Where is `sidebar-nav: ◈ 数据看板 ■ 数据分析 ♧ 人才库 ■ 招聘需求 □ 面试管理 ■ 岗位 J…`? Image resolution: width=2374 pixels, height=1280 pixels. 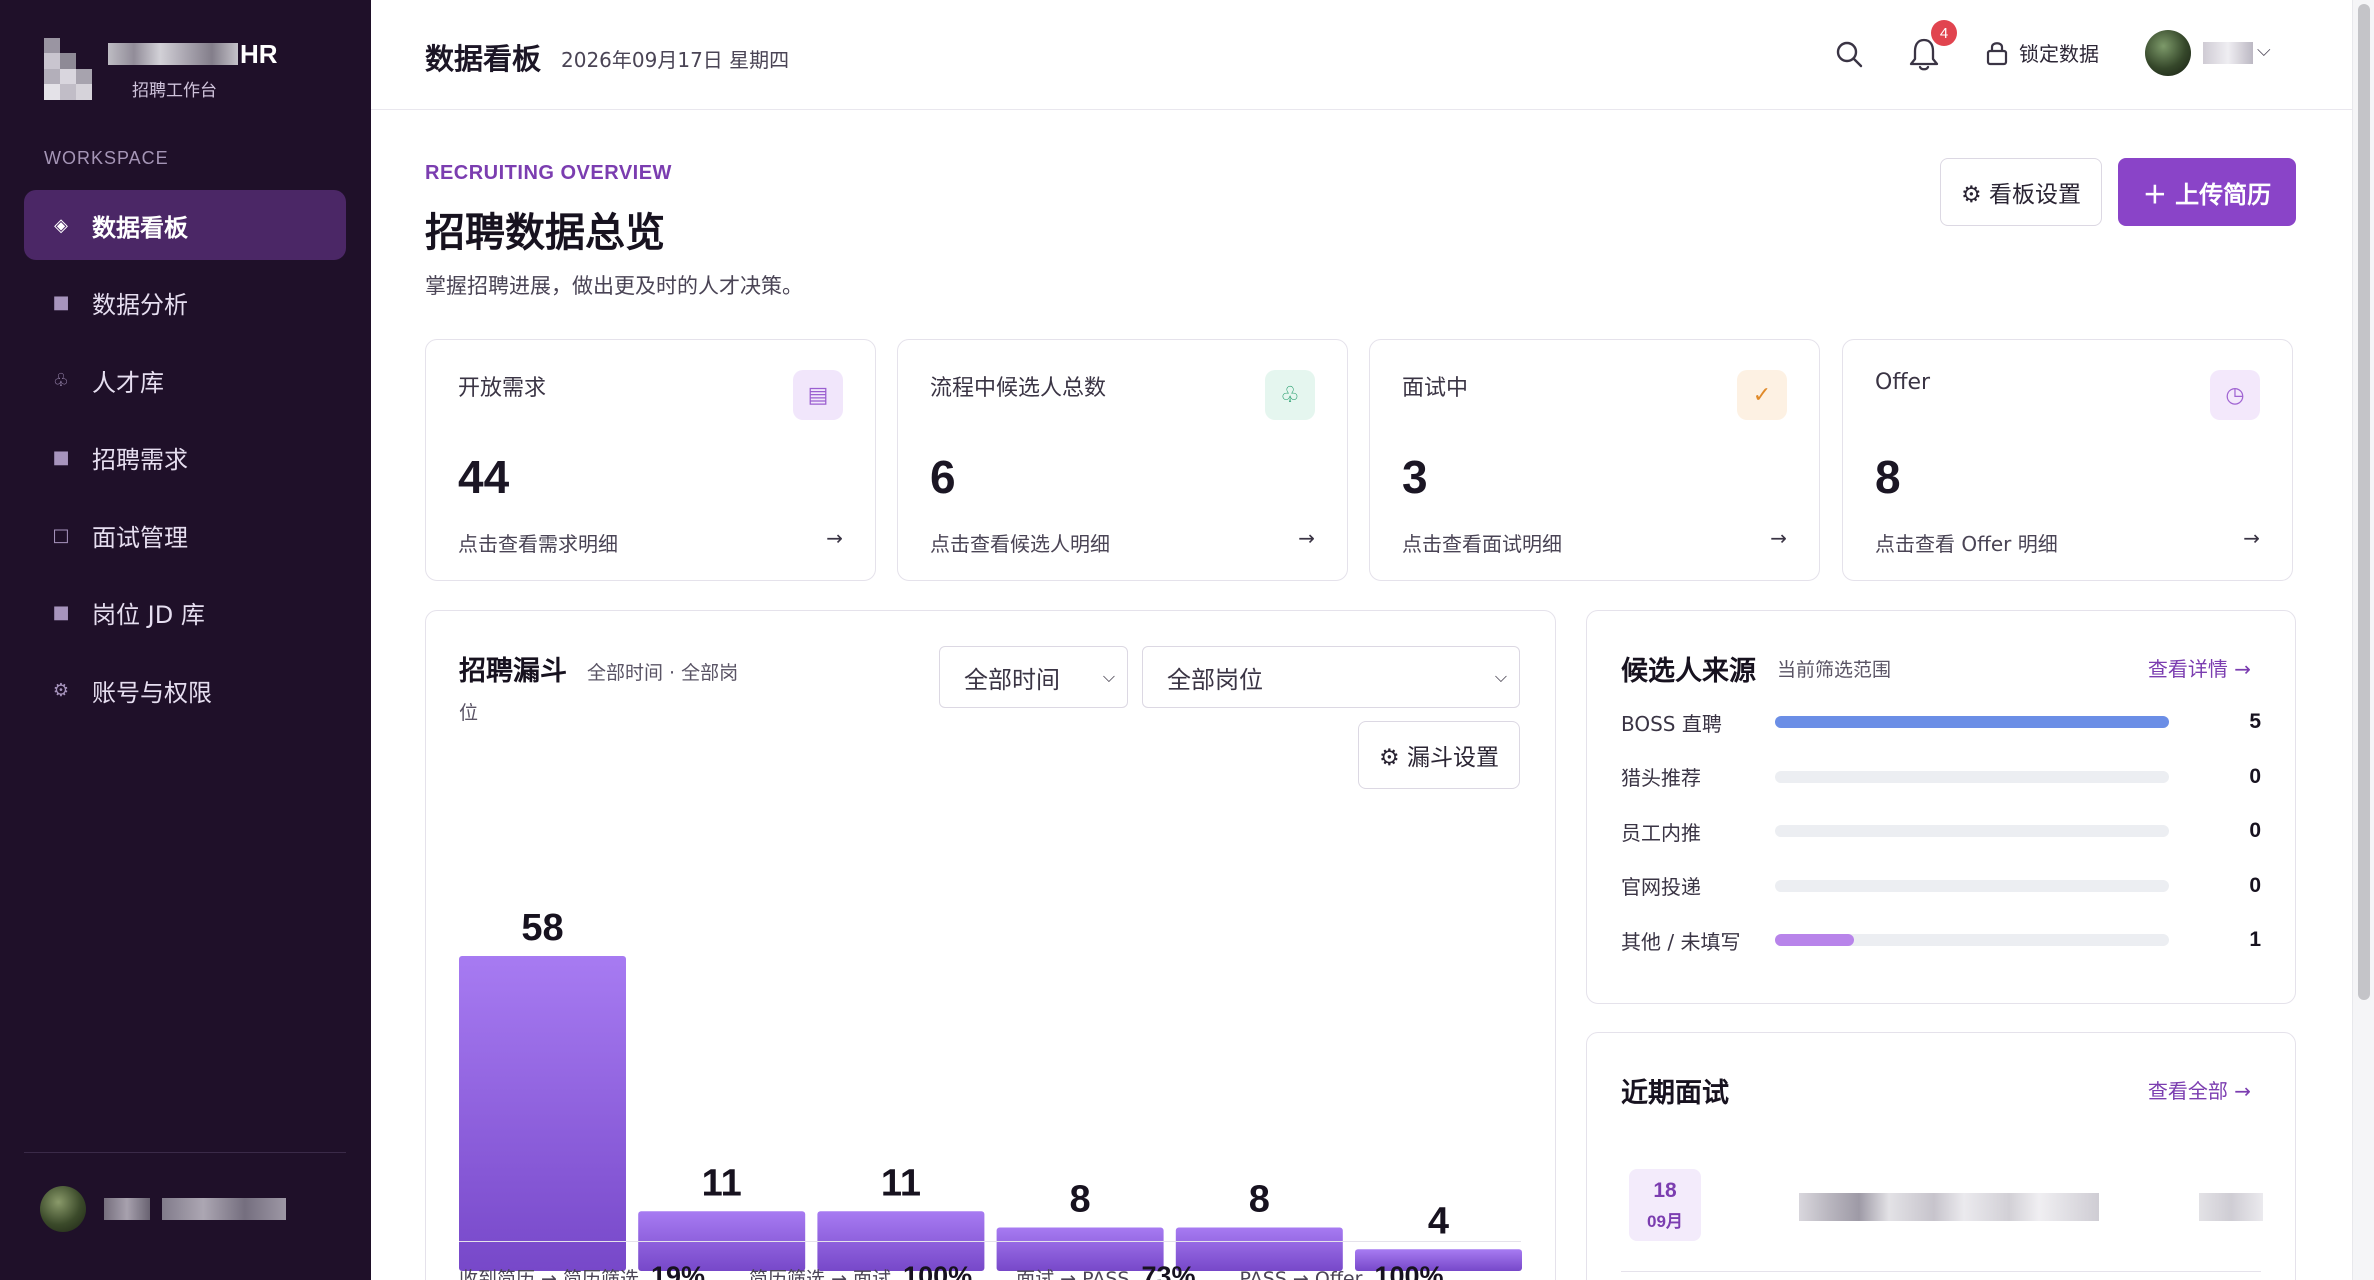
sidebar-nav: ◈ 数据看板 ■ 数据分析 ♧ 人才库 ■ 招聘需求 □ 面试管理 ■ 岗位 J… is located at coordinates (185, 461).